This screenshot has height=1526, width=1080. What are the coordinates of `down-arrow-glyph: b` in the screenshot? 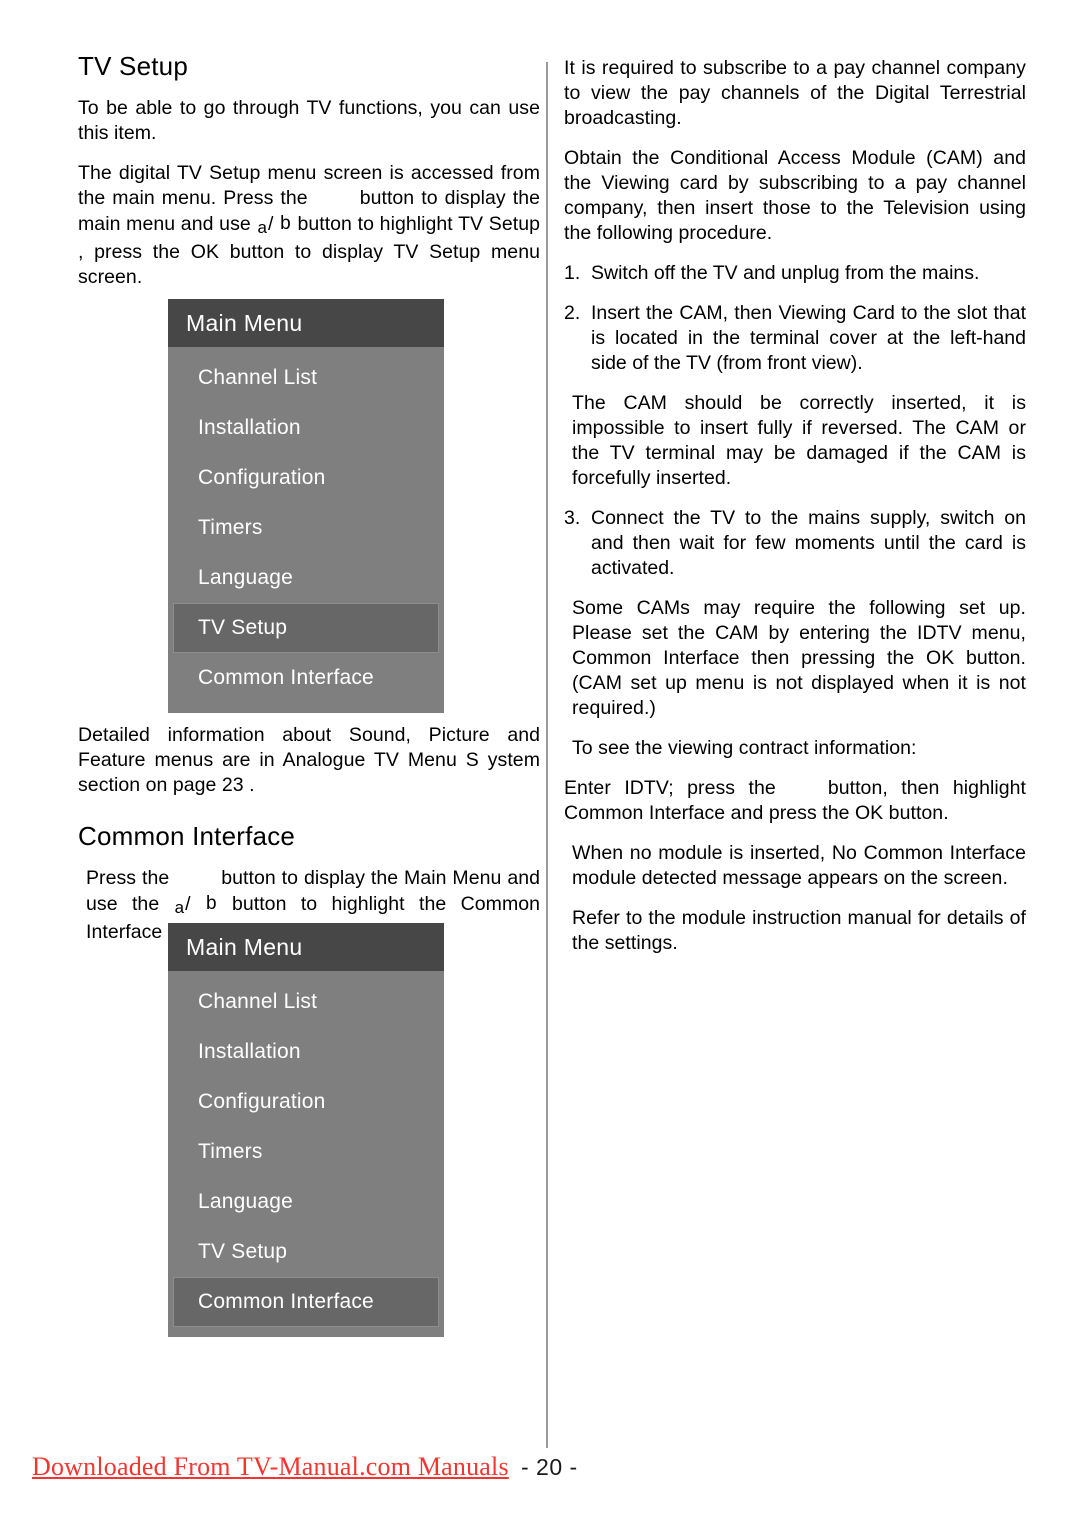 It's located at (285, 223).